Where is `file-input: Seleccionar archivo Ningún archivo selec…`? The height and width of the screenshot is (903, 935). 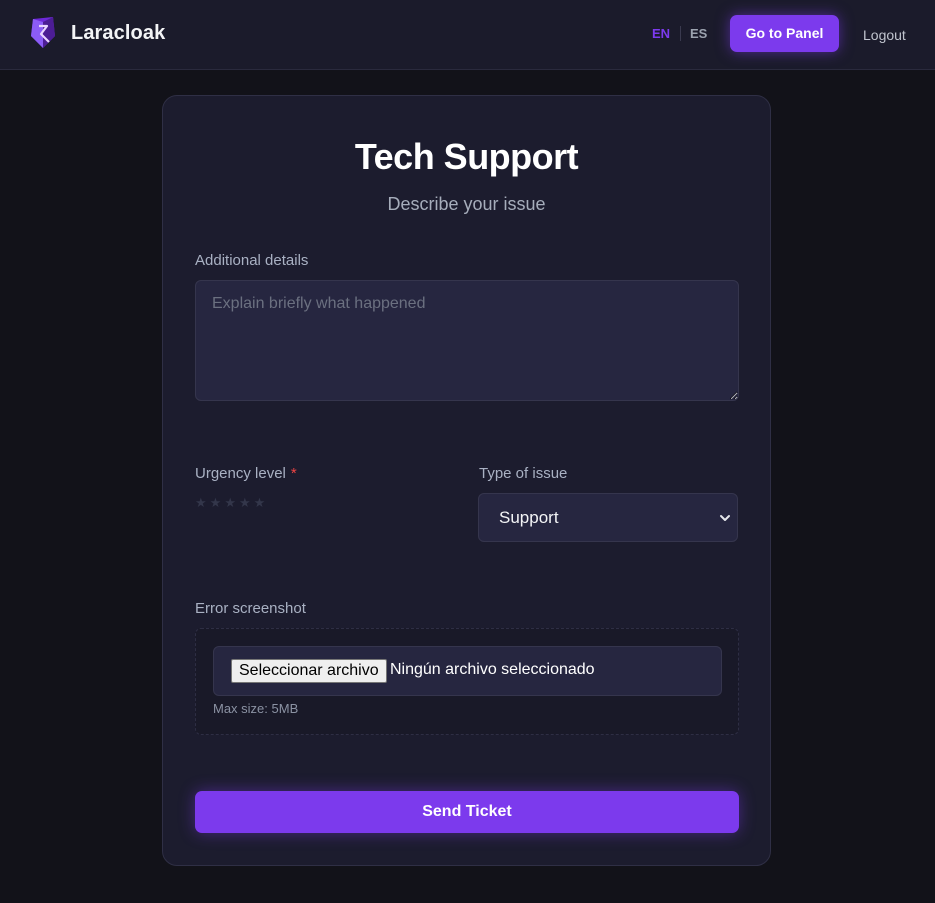
file-input: Seleccionar archivo Ningún archivo selec… is located at coordinates (467, 671).